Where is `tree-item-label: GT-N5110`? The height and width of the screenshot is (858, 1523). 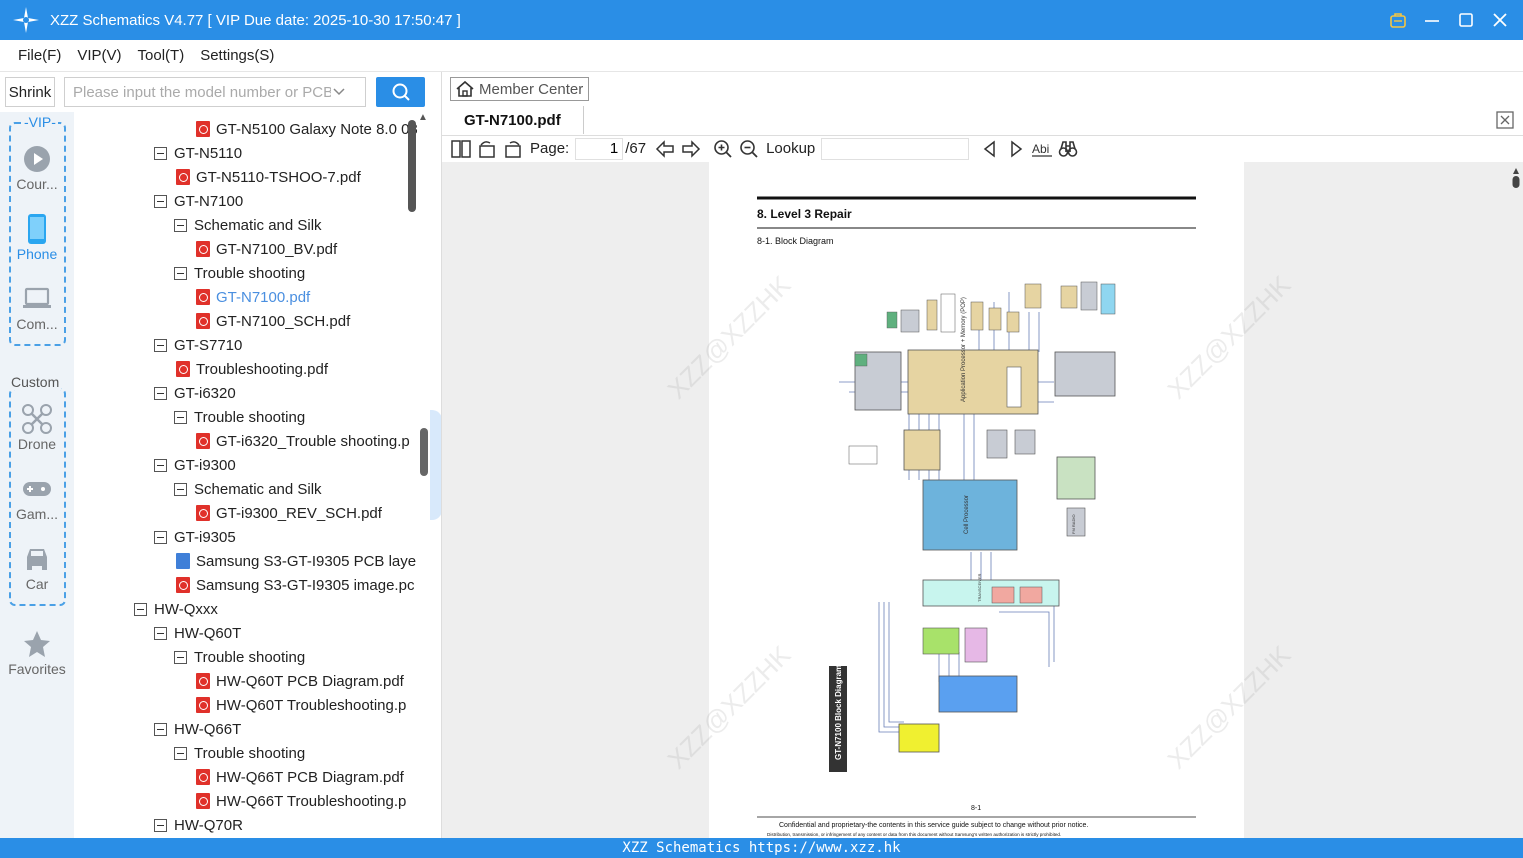
tree-item-label: GT-N5110 is located at coordinates (208, 153).